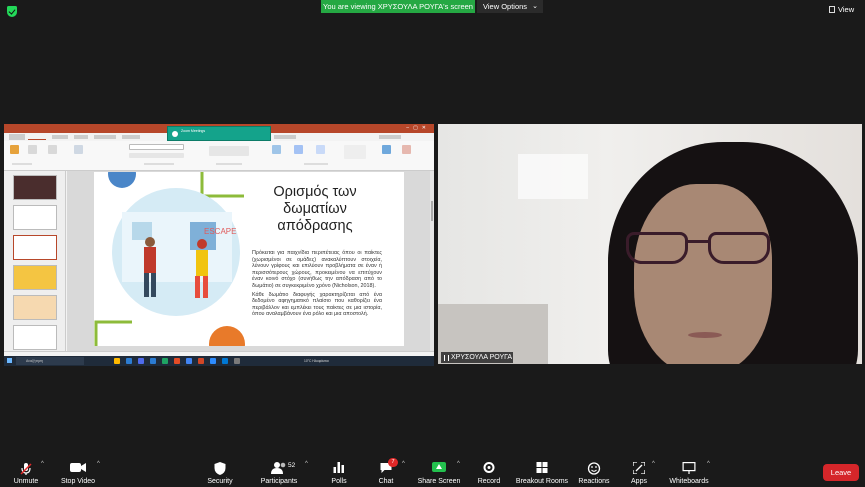  What do you see at coordinates (594, 468) in the screenshot?
I see `smiley-icon` at bounding box center [594, 468].